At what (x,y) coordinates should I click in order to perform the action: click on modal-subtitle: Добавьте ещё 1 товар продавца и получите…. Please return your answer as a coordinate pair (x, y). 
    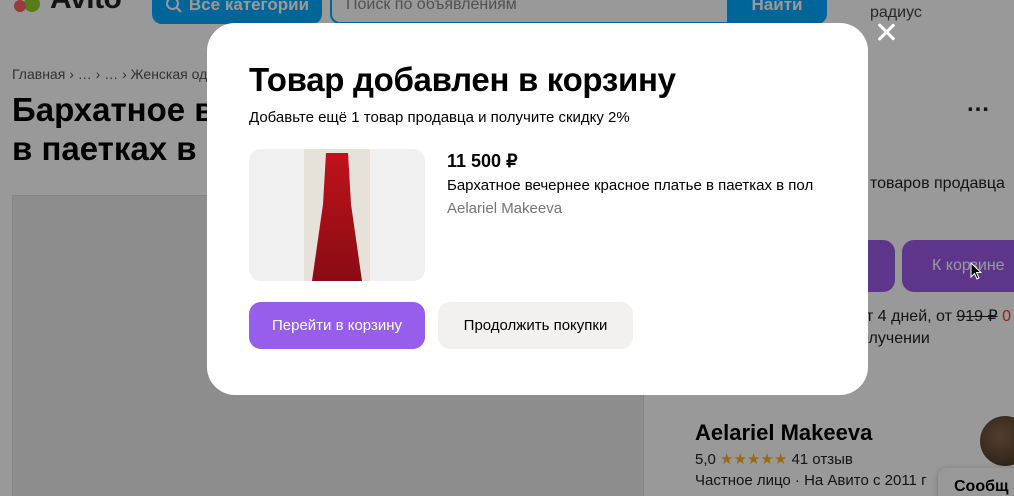
    Looking at the image, I should click on (439, 117).